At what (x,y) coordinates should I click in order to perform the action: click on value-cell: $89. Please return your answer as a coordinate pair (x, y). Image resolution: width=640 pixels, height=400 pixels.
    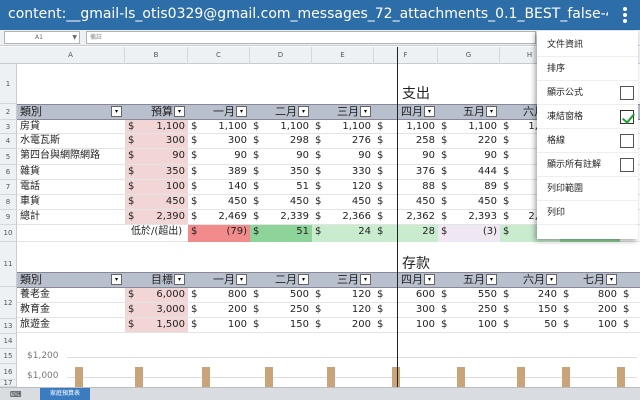
    Looking at the image, I should click on (469, 187).